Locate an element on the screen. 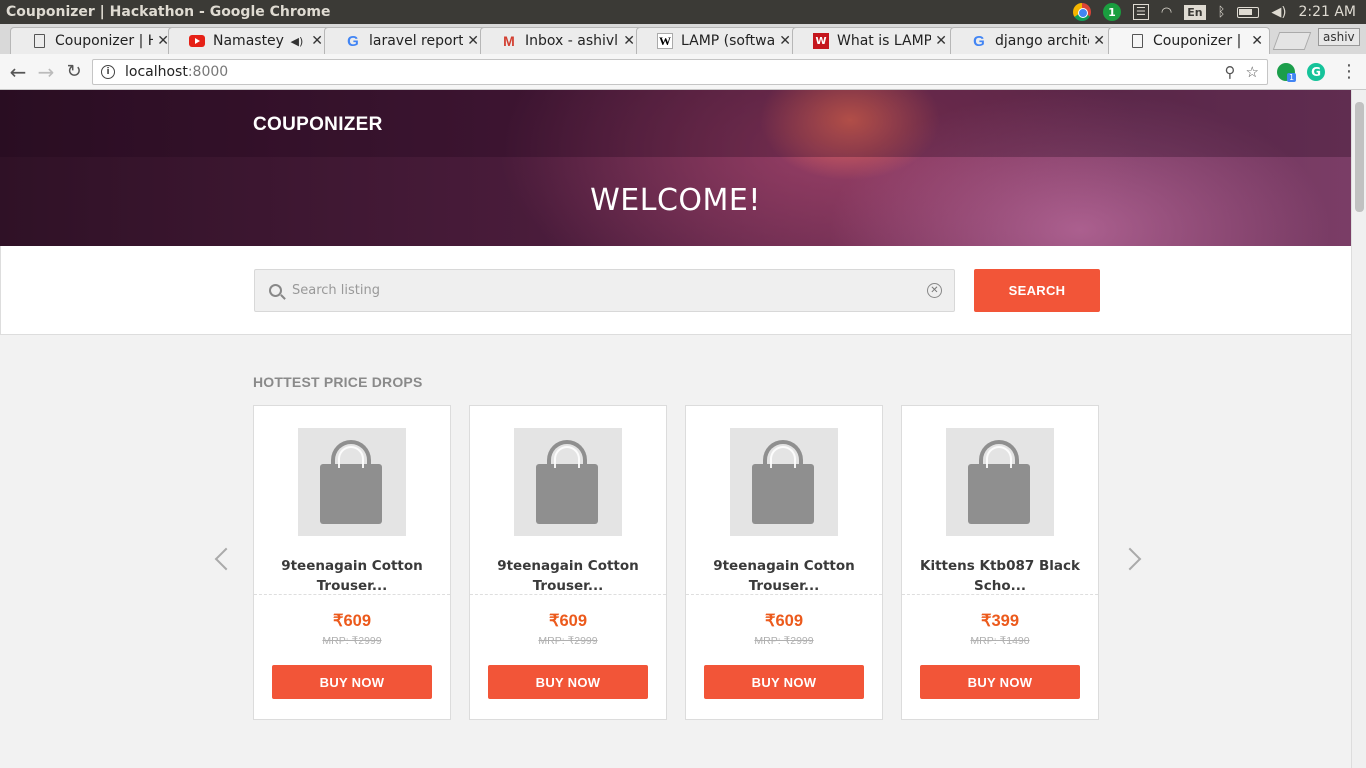  search-icon is located at coordinates (275, 290).